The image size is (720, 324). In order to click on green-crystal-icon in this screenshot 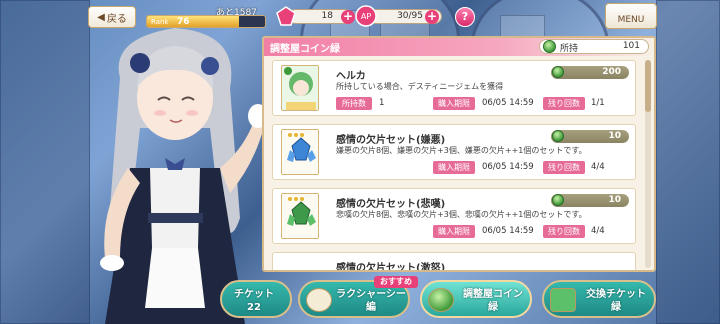, I will do `click(300, 216)`.